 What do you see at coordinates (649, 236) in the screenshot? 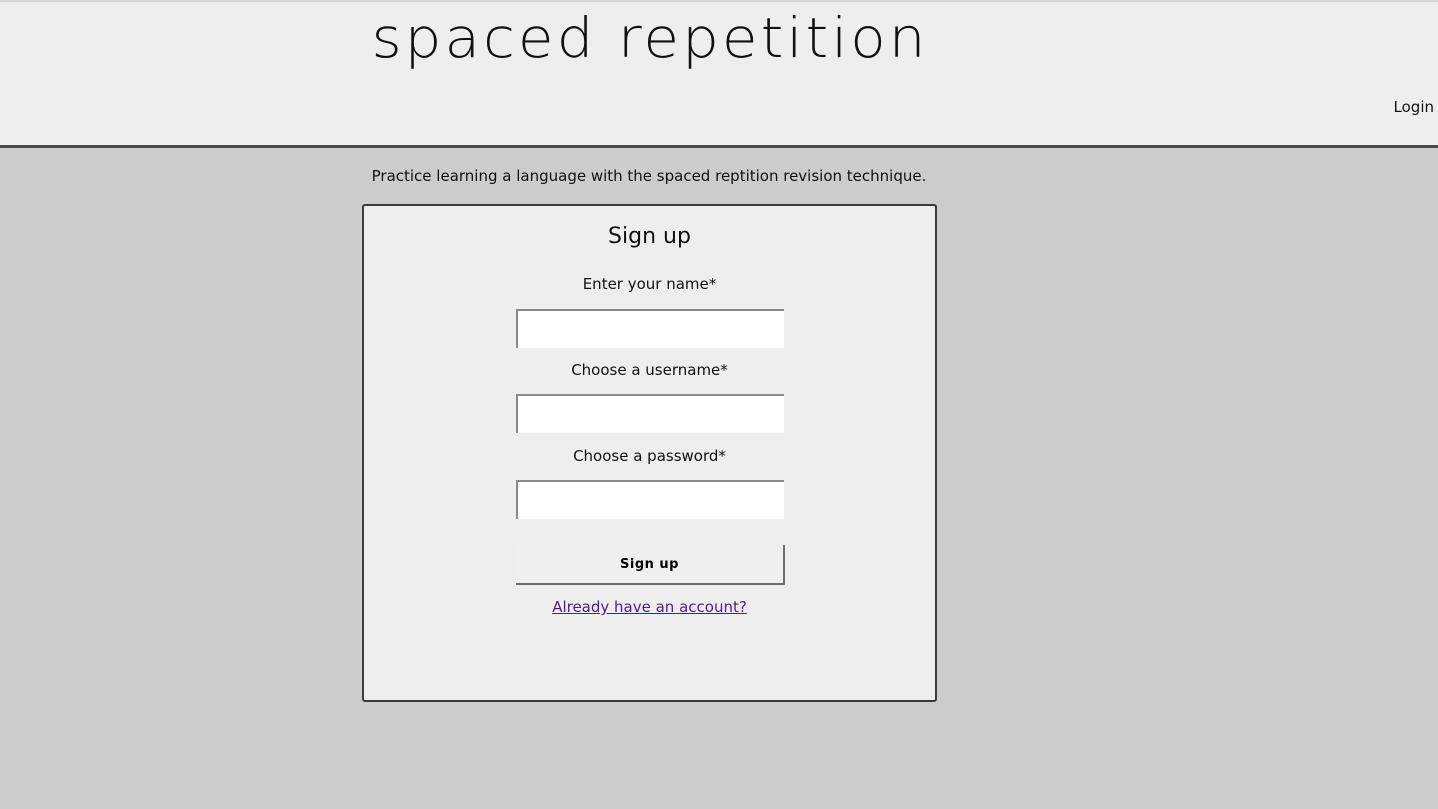
I see `signup-title: Sign up` at bounding box center [649, 236].